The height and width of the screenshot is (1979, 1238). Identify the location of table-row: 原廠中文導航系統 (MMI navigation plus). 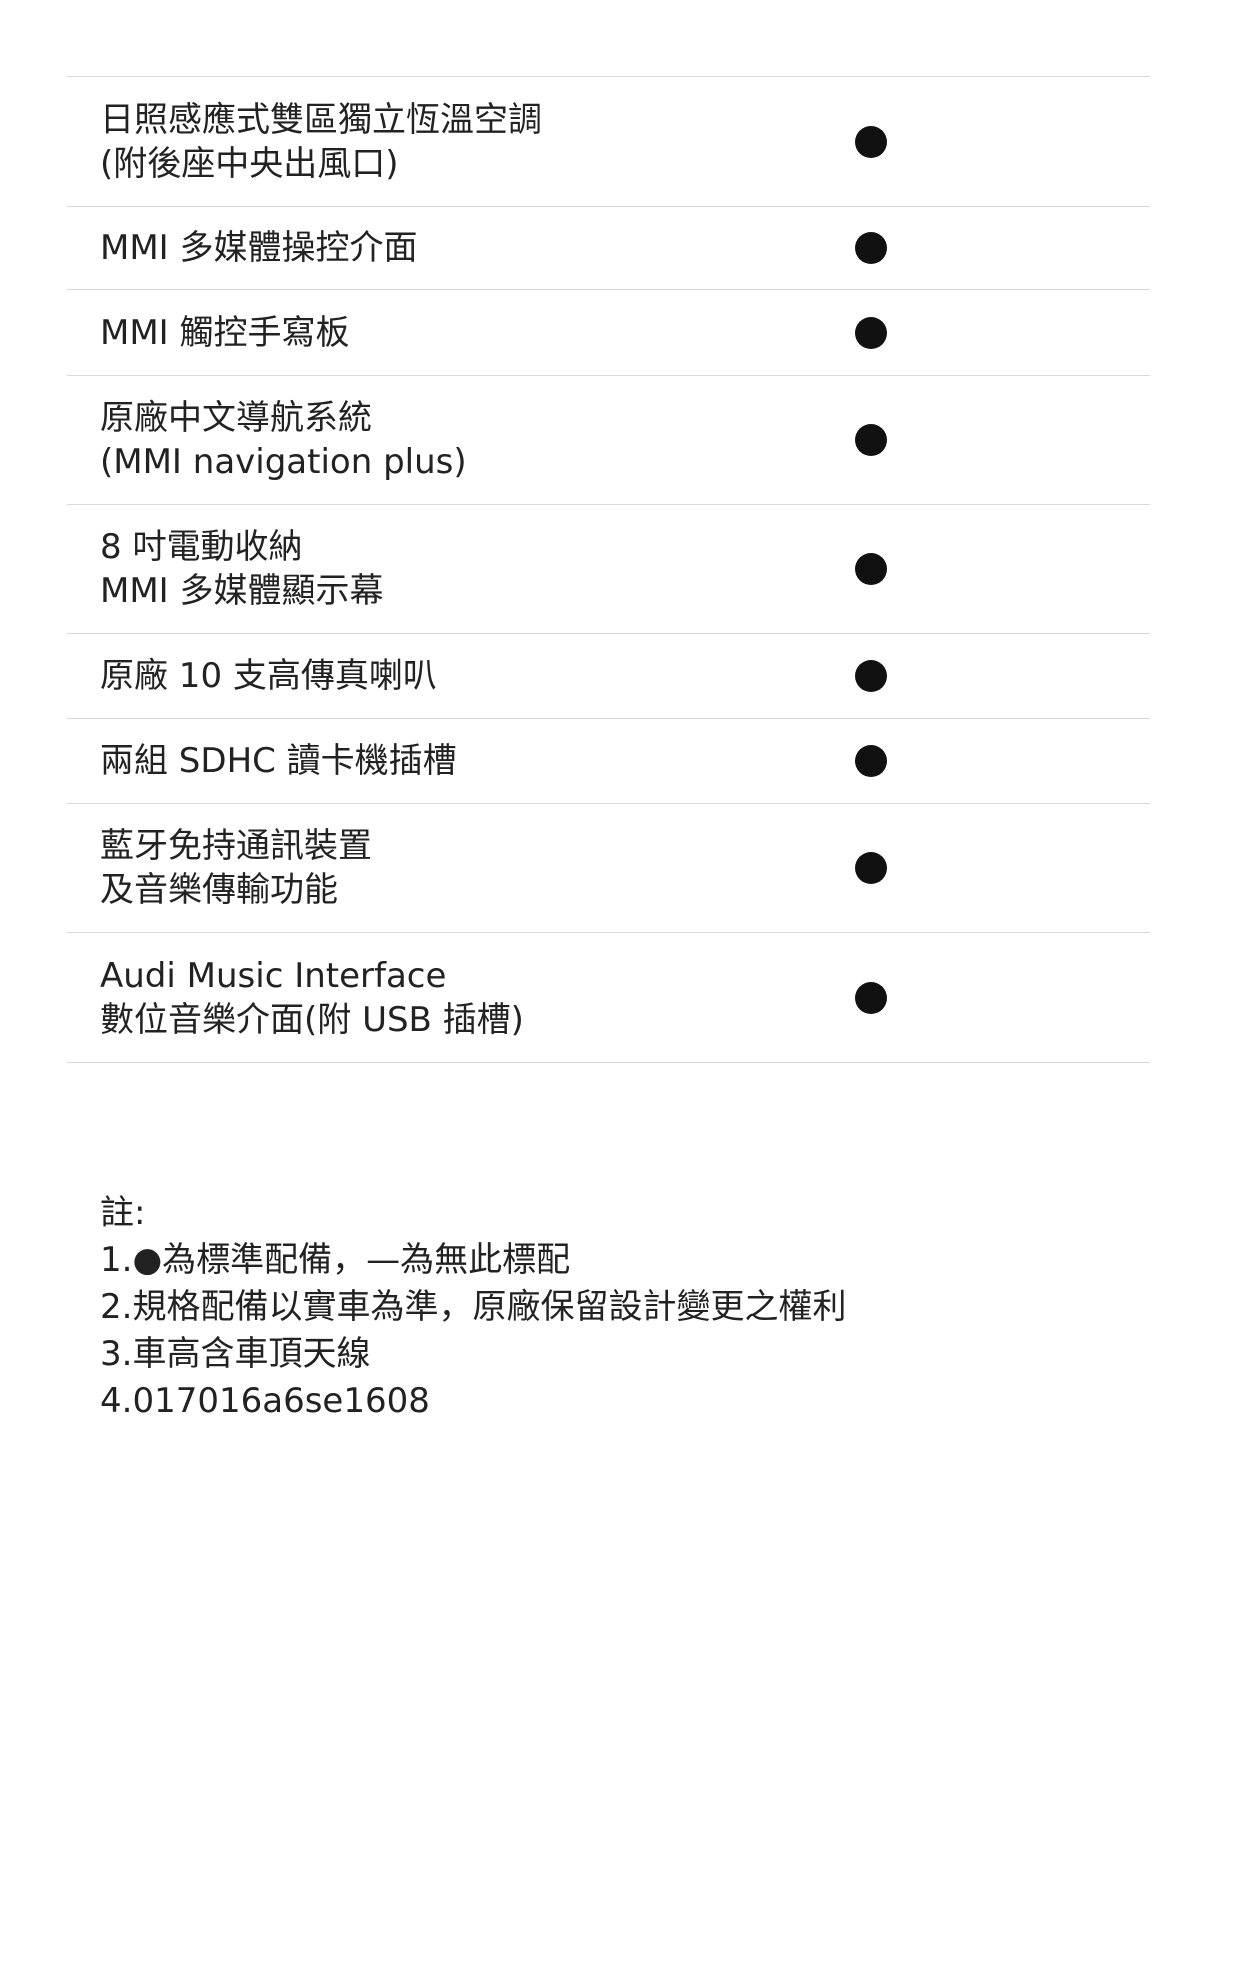
(608, 440).